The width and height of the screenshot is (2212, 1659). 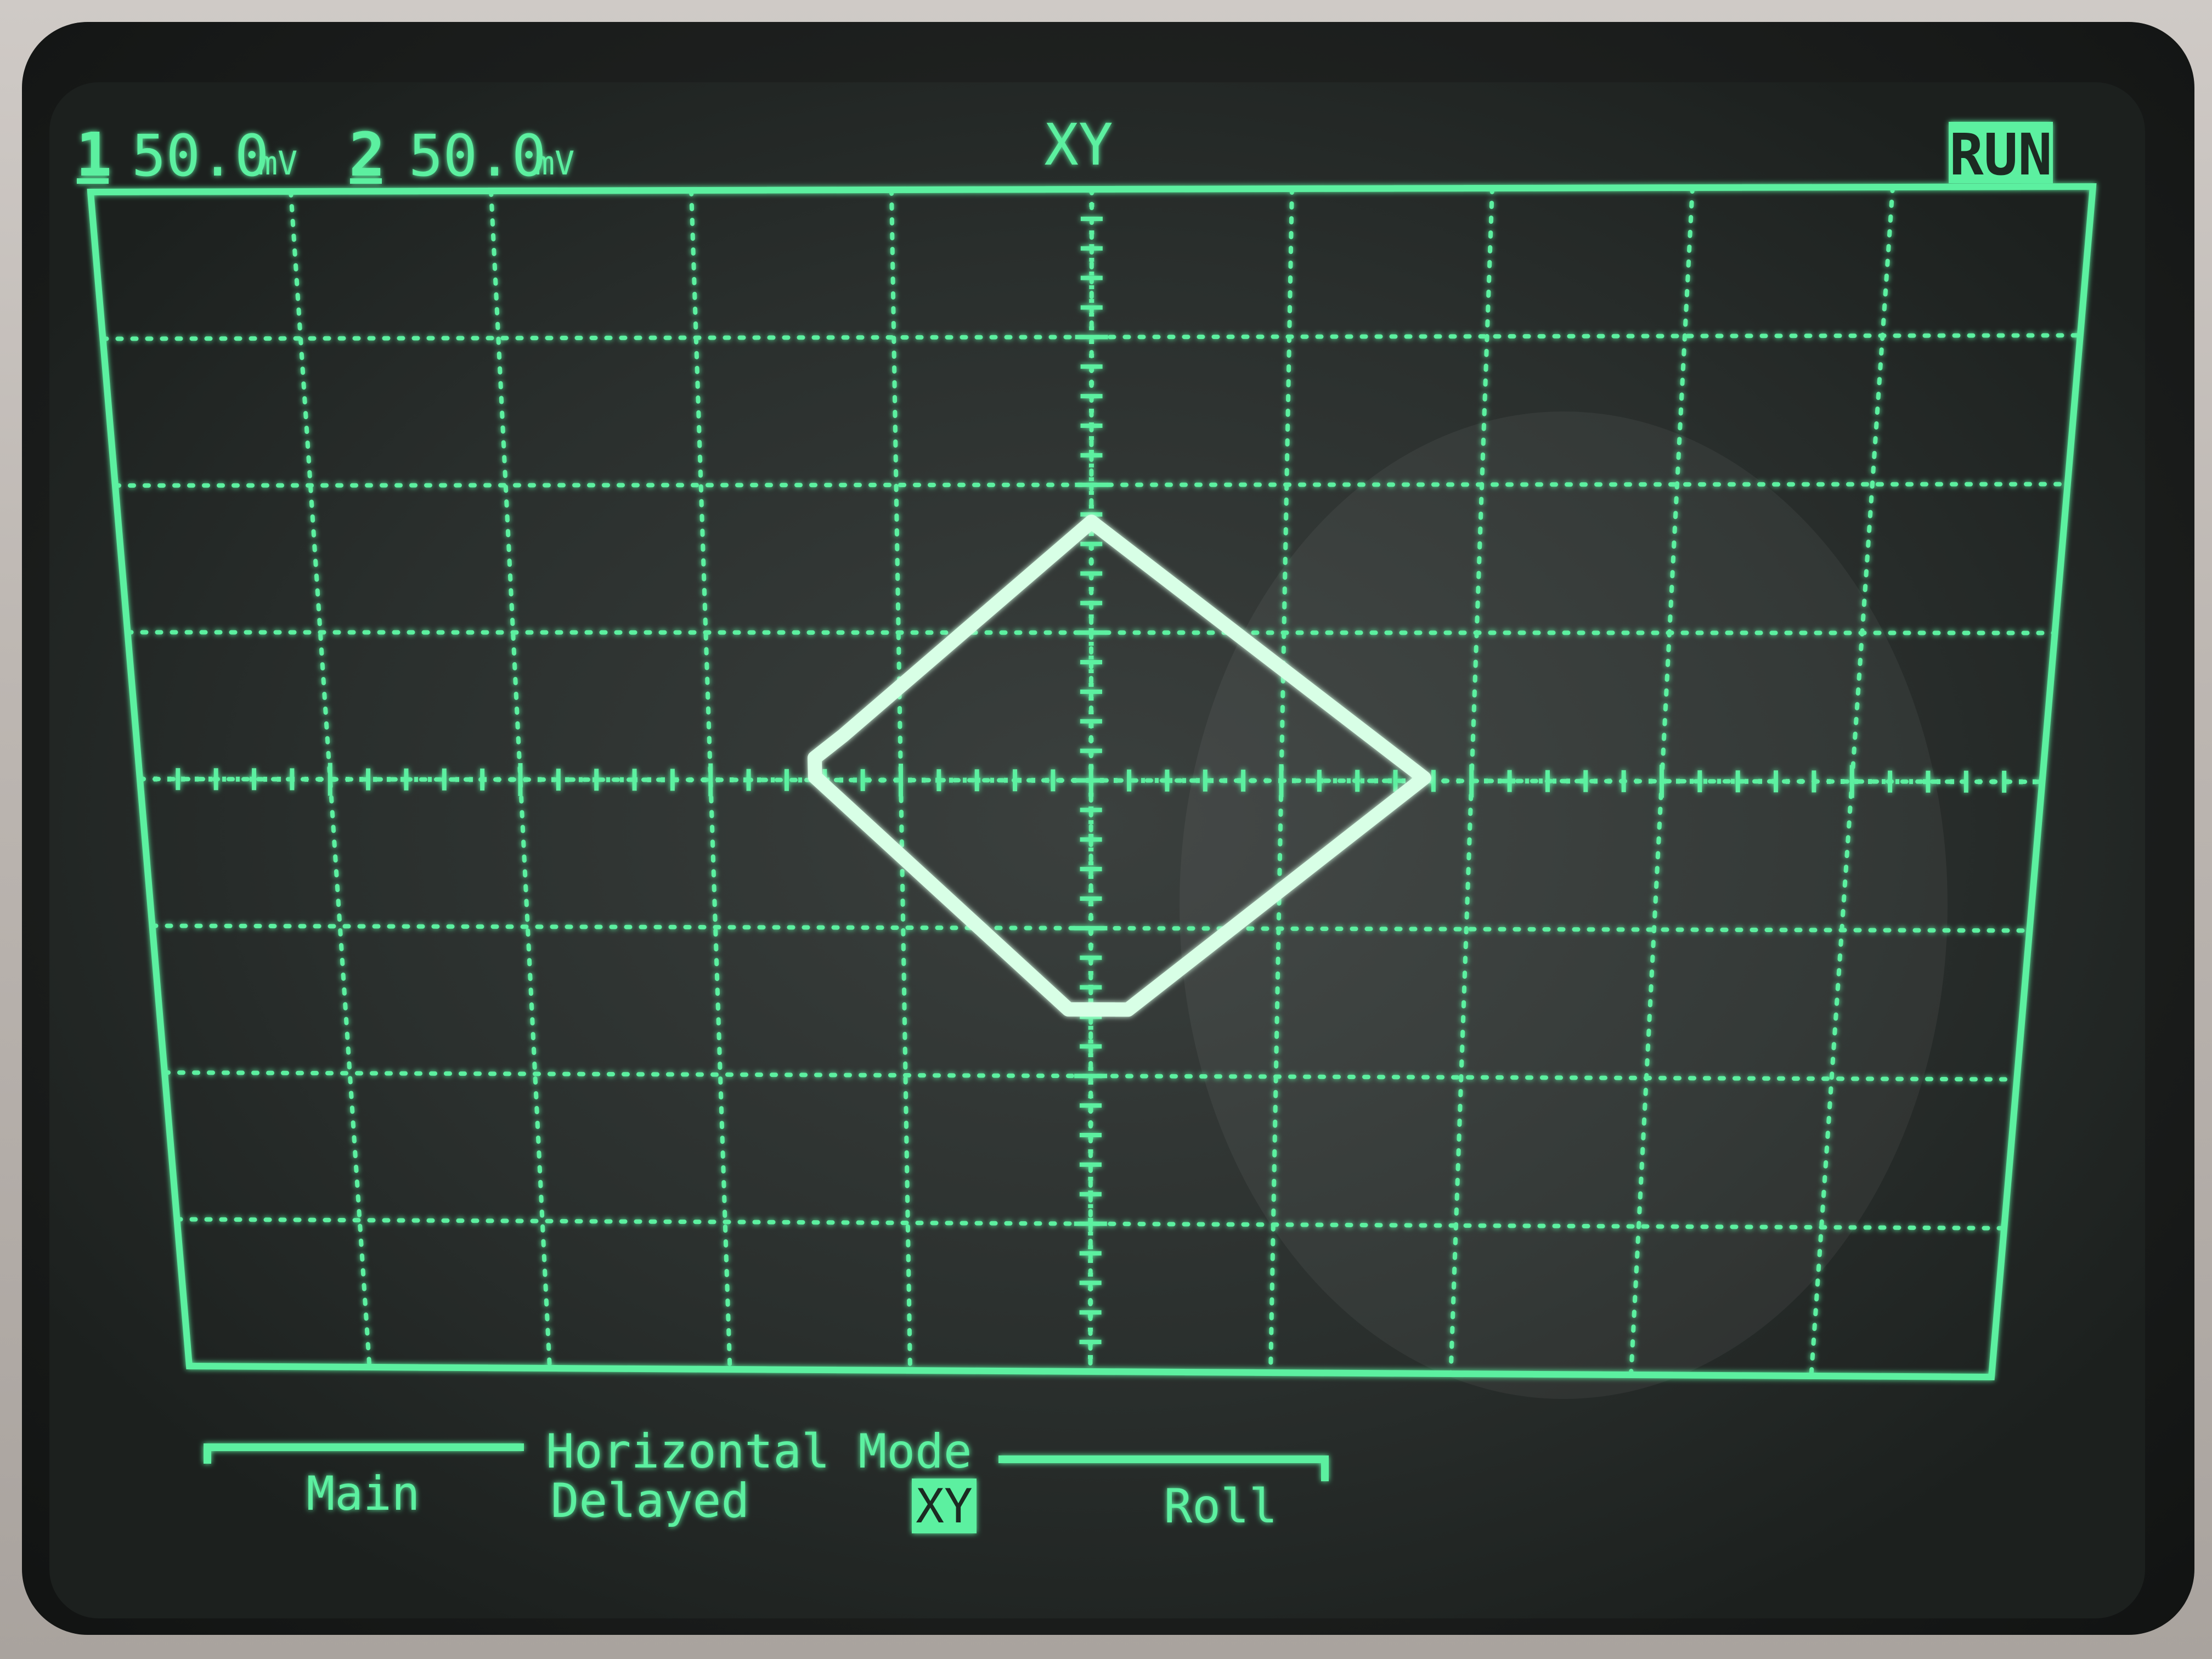 What do you see at coordinates (93, 181) in the screenshot?
I see `ch1-underline` at bounding box center [93, 181].